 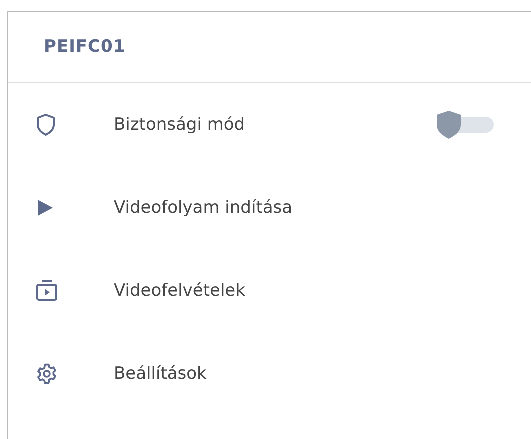 What do you see at coordinates (180, 124) in the screenshot?
I see `menu-label: Biztonsági mód` at bounding box center [180, 124].